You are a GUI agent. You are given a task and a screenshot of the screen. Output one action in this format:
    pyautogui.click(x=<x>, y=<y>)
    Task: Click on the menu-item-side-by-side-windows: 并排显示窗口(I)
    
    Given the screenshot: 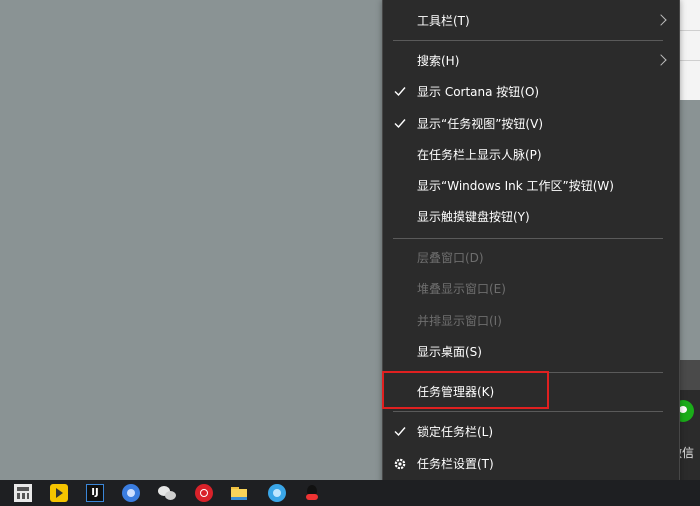 What is the action you would take?
    pyautogui.click(x=531, y=321)
    